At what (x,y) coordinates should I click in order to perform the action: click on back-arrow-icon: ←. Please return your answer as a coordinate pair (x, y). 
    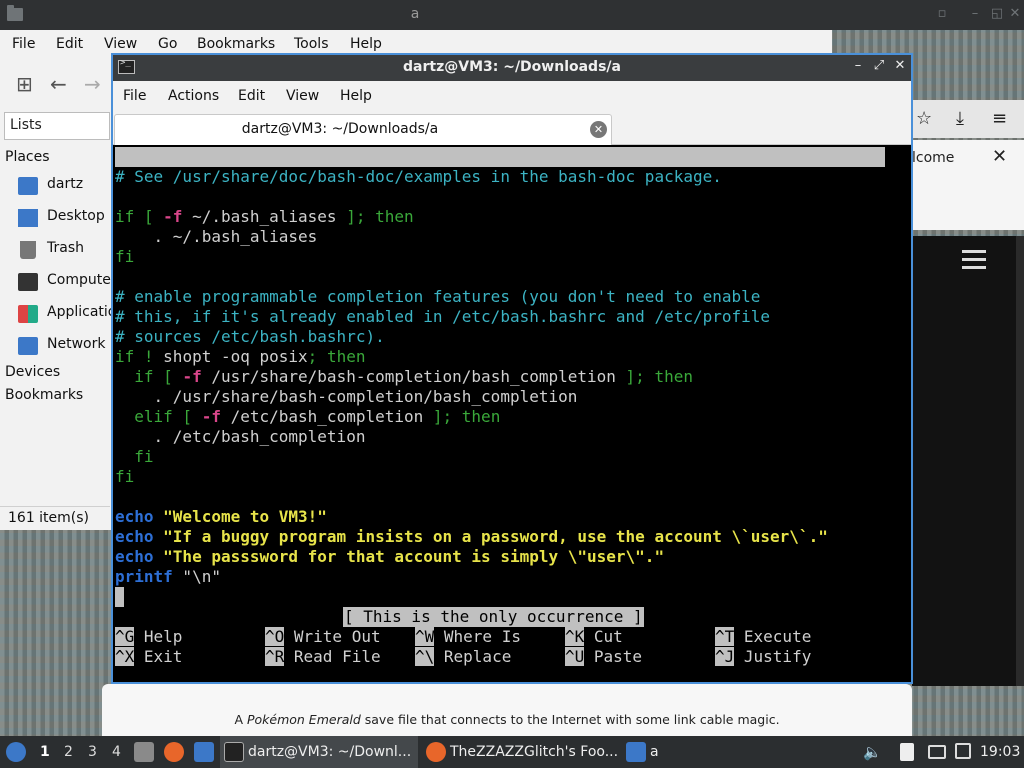
    Looking at the image, I should click on (58, 84).